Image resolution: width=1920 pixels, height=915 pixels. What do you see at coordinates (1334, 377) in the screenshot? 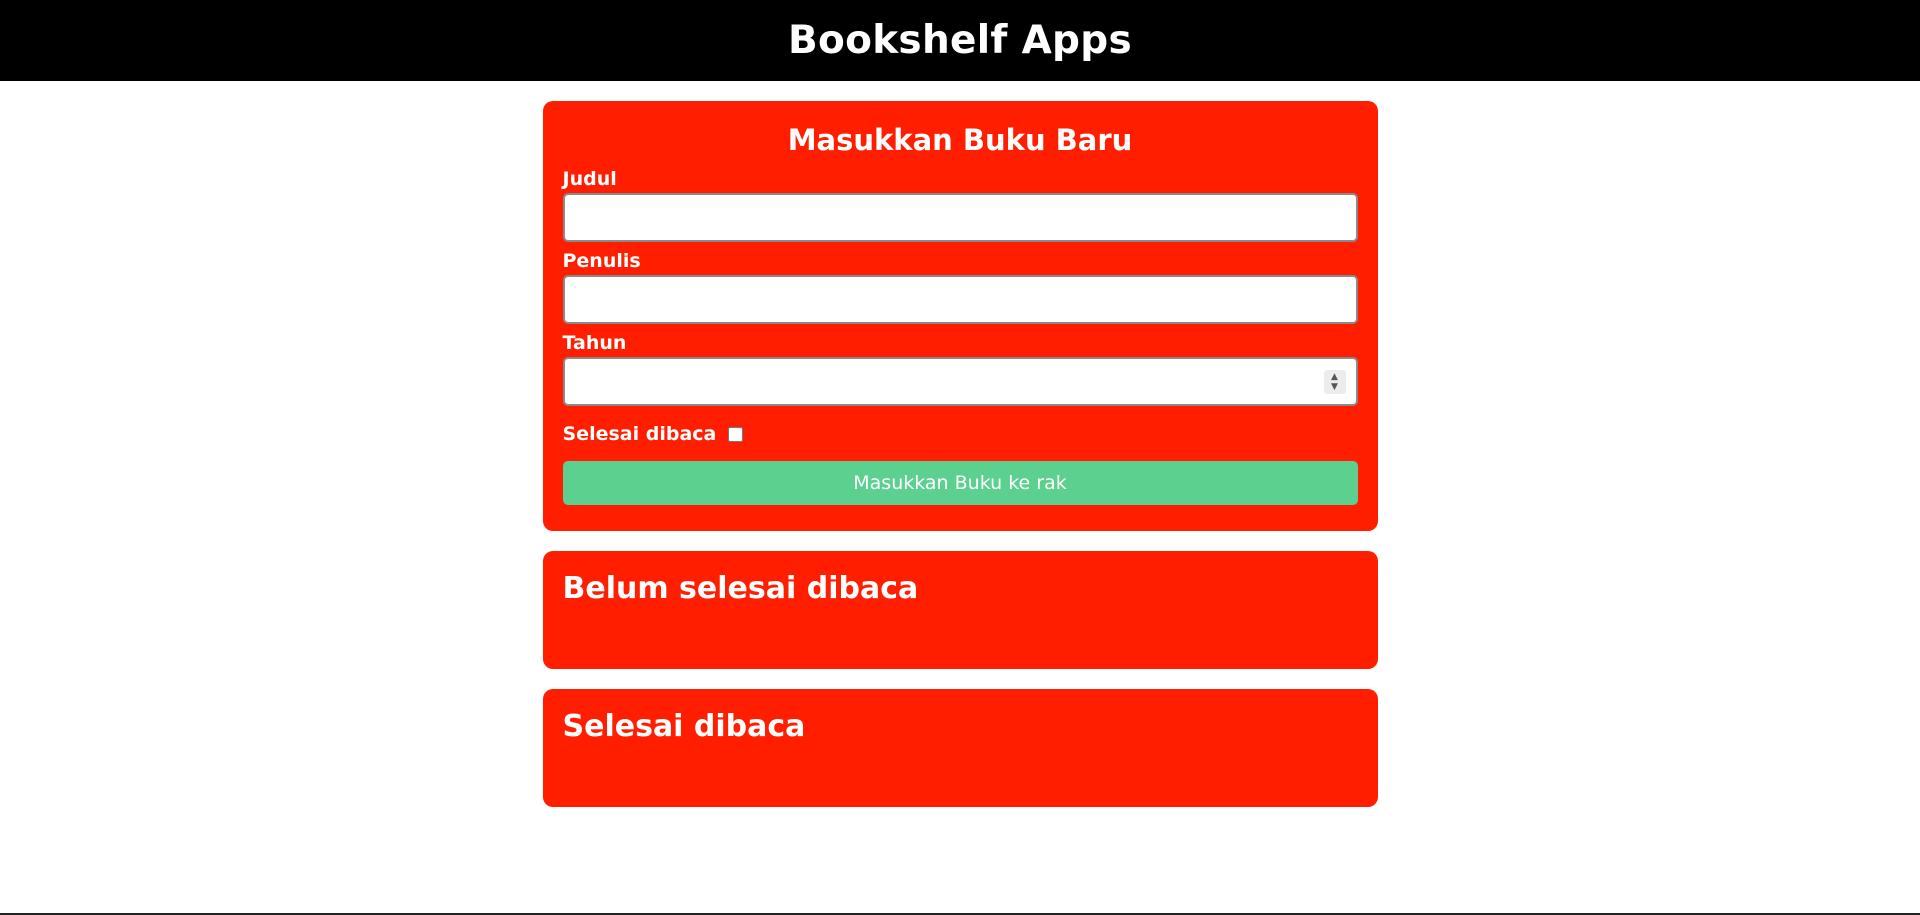
I see `chevron-up-icon: ▲` at bounding box center [1334, 377].